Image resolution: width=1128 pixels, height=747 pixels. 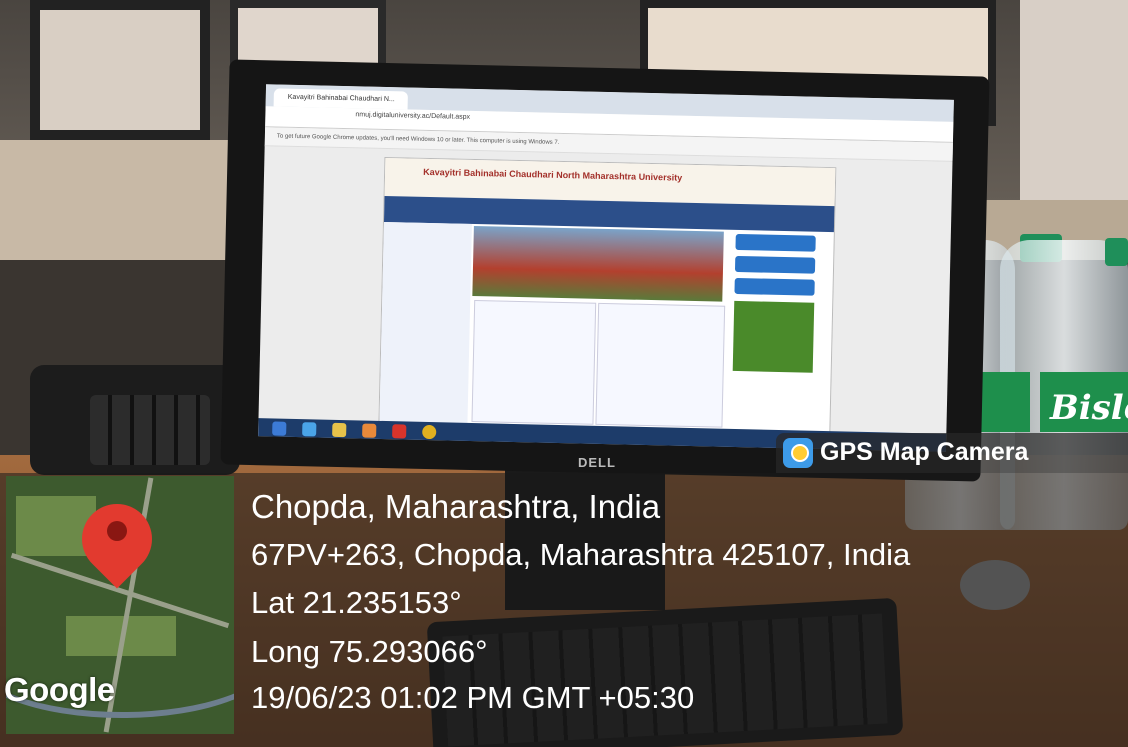 I want to click on college-login-button, so click(x=774, y=286).